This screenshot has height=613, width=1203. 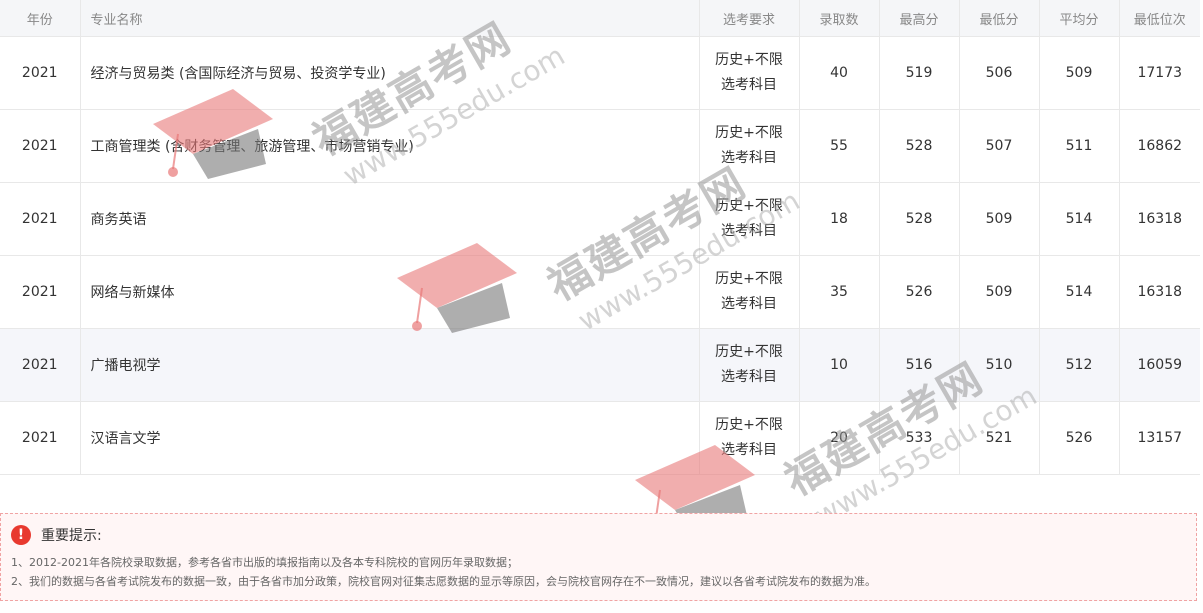 What do you see at coordinates (390, 18) in the screenshot?
I see `header-major: 专业名称` at bounding box center [390, 18].